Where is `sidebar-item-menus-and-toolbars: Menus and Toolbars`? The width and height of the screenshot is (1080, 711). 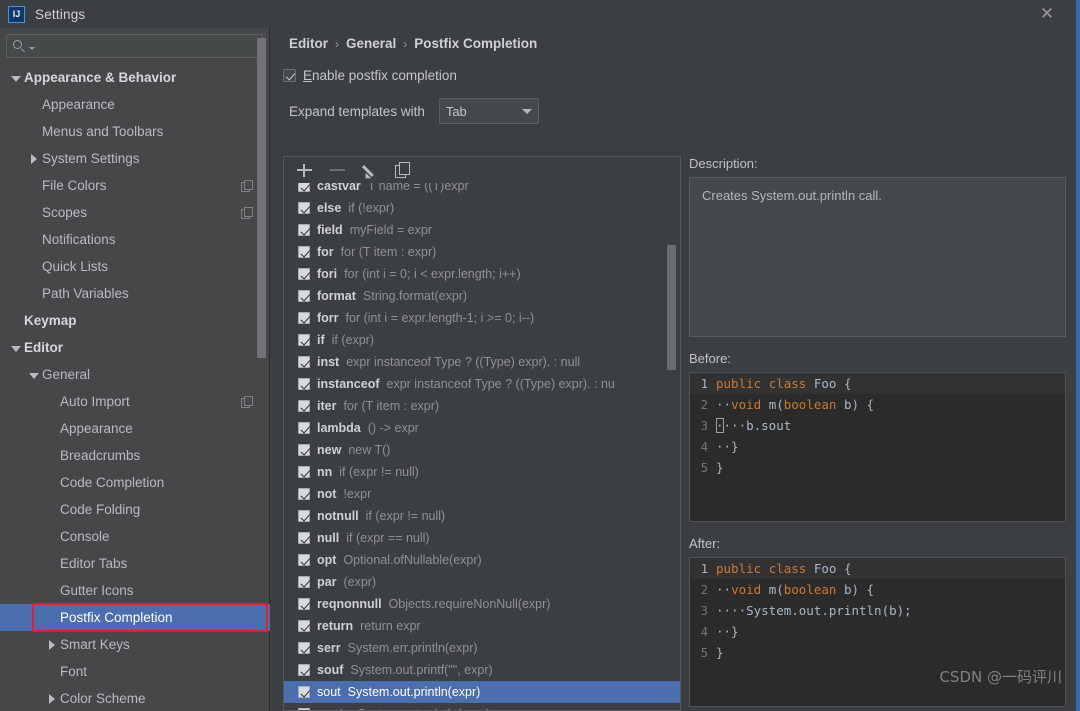 sidebar-item-menus-and-toolbars: Menus and Toolbars is located at coordinates (135, 131).